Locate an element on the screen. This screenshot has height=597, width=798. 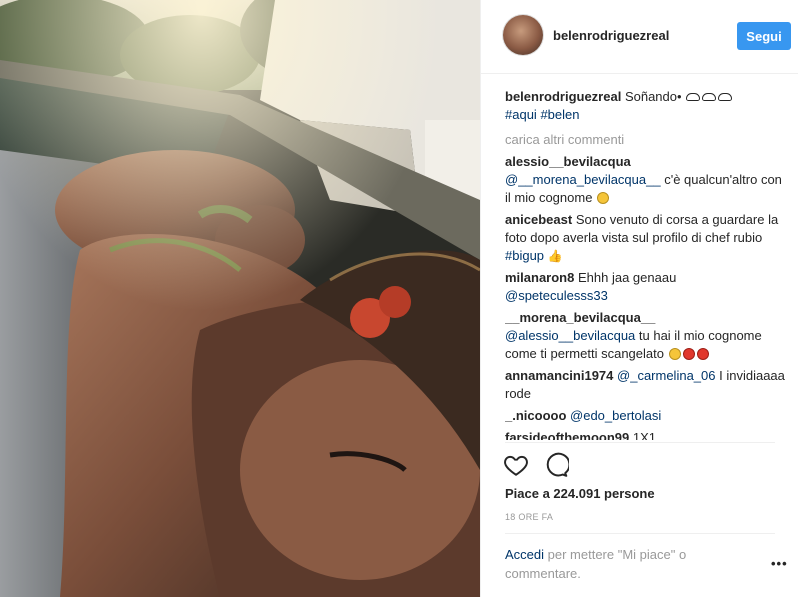
load-more-comments: carica altri commenti is located at coordinates (647, 139).